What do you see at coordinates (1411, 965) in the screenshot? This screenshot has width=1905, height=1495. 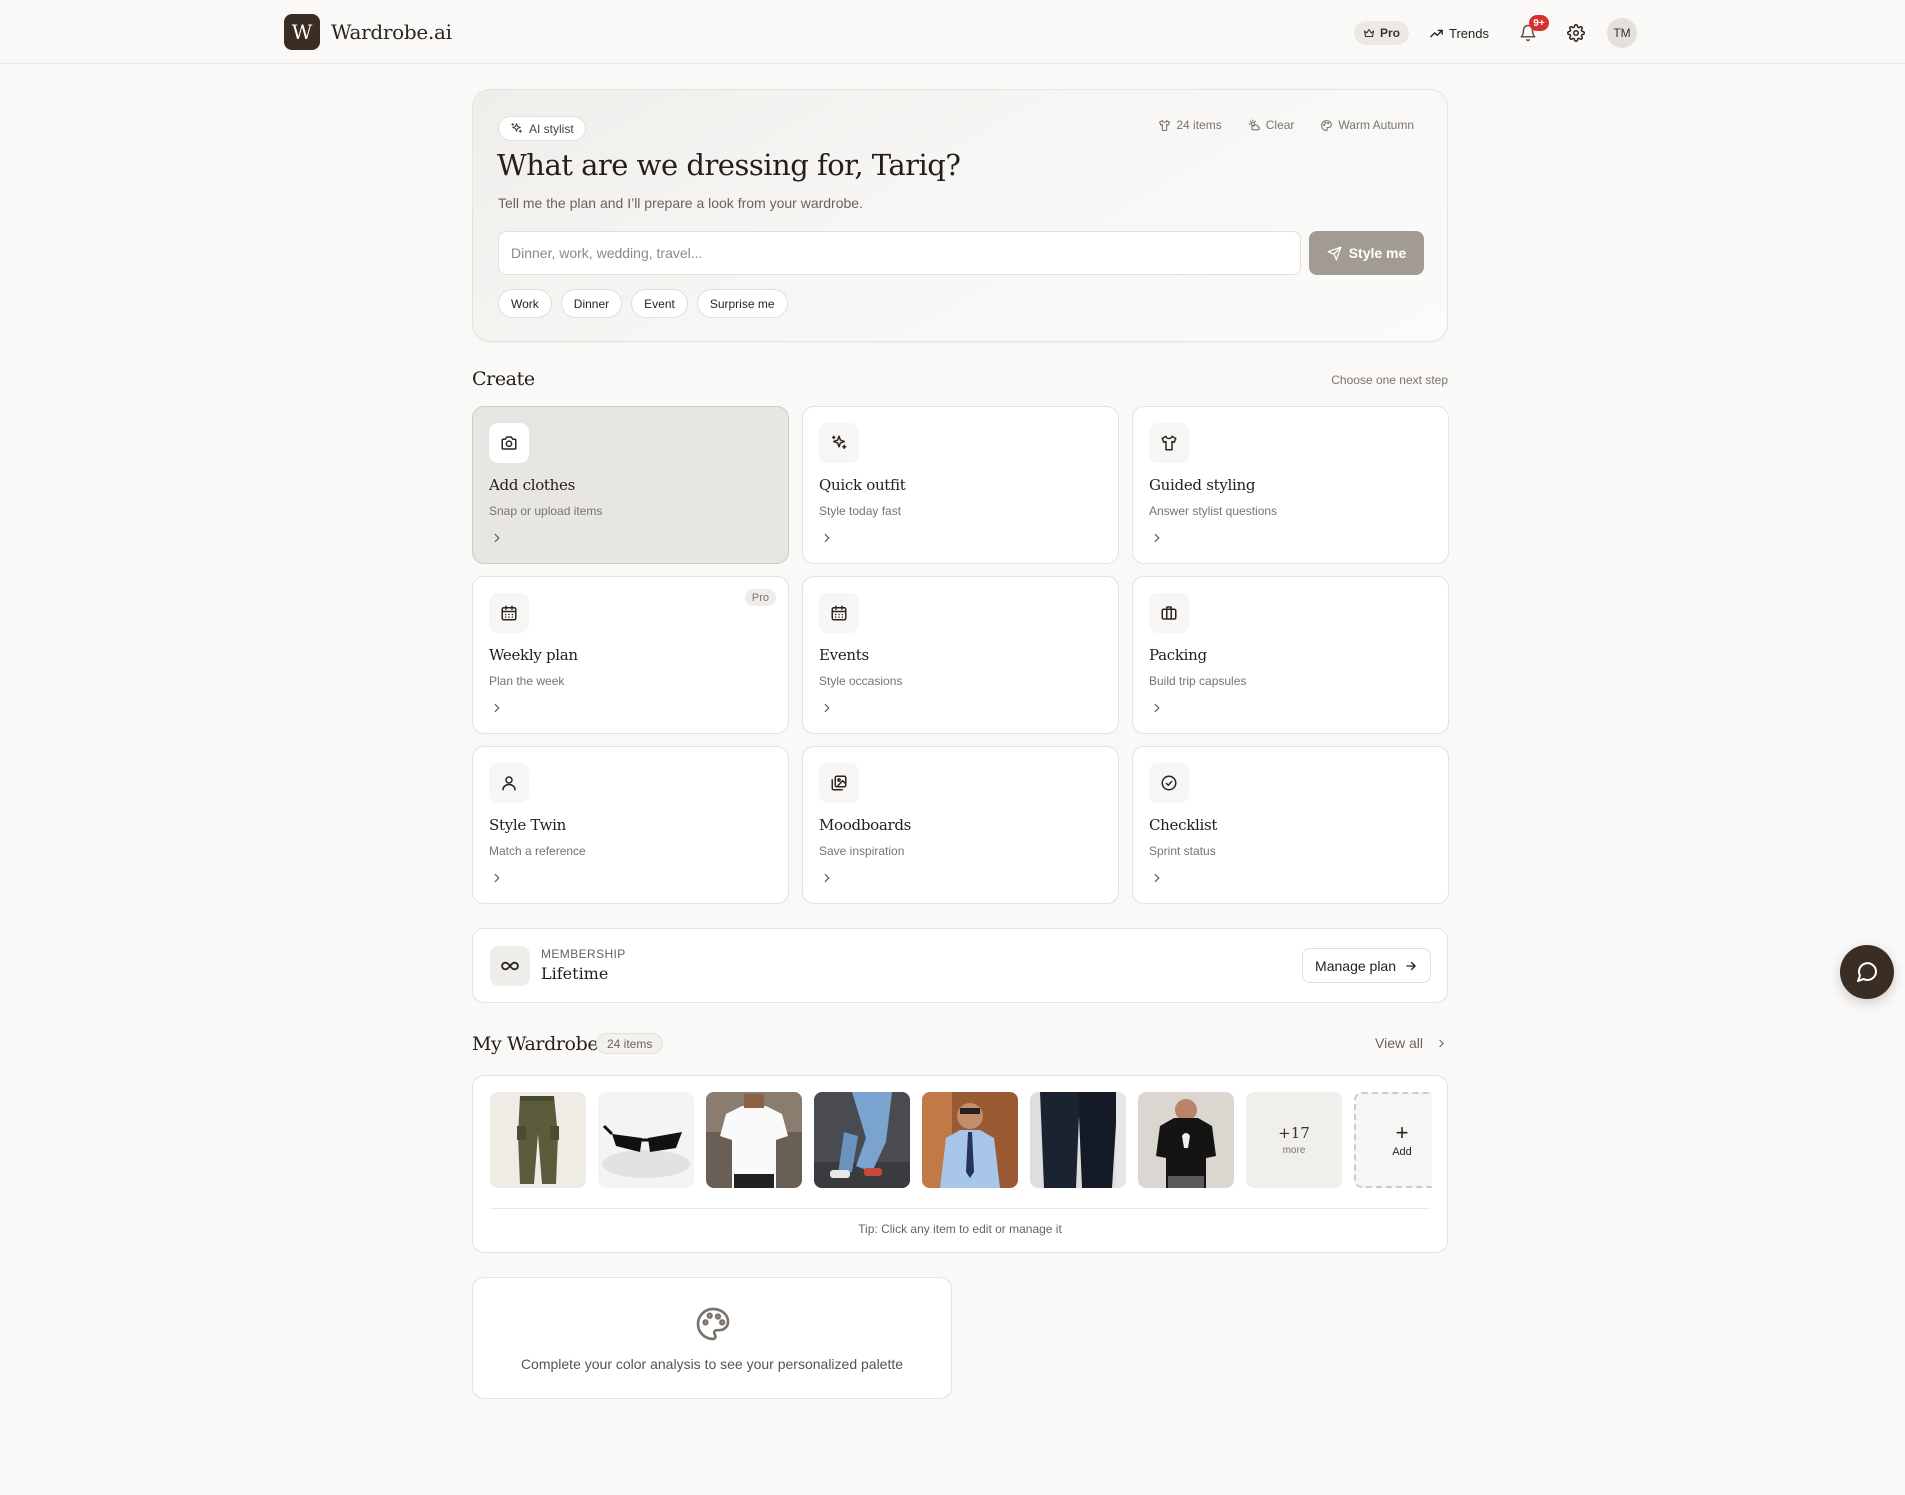 I see `arrow-right-icon` at bounding box center [1411, 965].